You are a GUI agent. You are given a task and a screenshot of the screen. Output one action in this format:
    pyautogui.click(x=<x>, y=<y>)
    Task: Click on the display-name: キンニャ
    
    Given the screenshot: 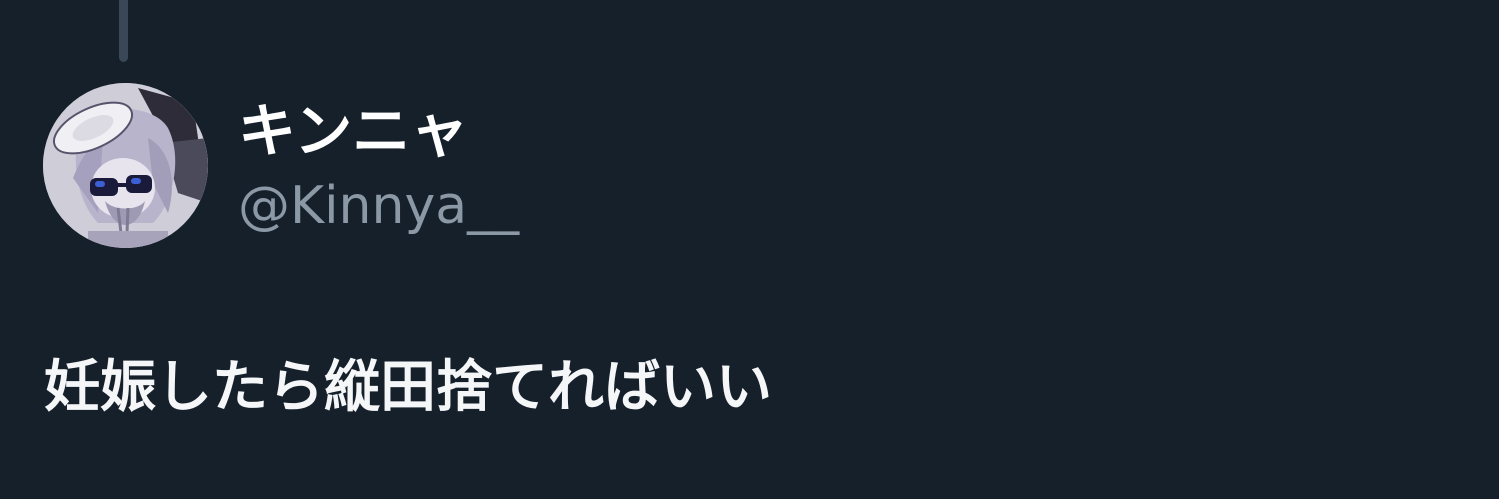 What is the action you would take?
    pyautogui.click(x=353, y=131)
    